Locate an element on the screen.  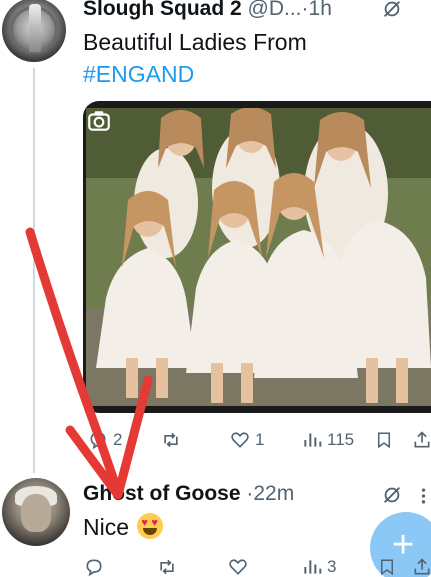
avatar-face is located at coordinates (36, 513).